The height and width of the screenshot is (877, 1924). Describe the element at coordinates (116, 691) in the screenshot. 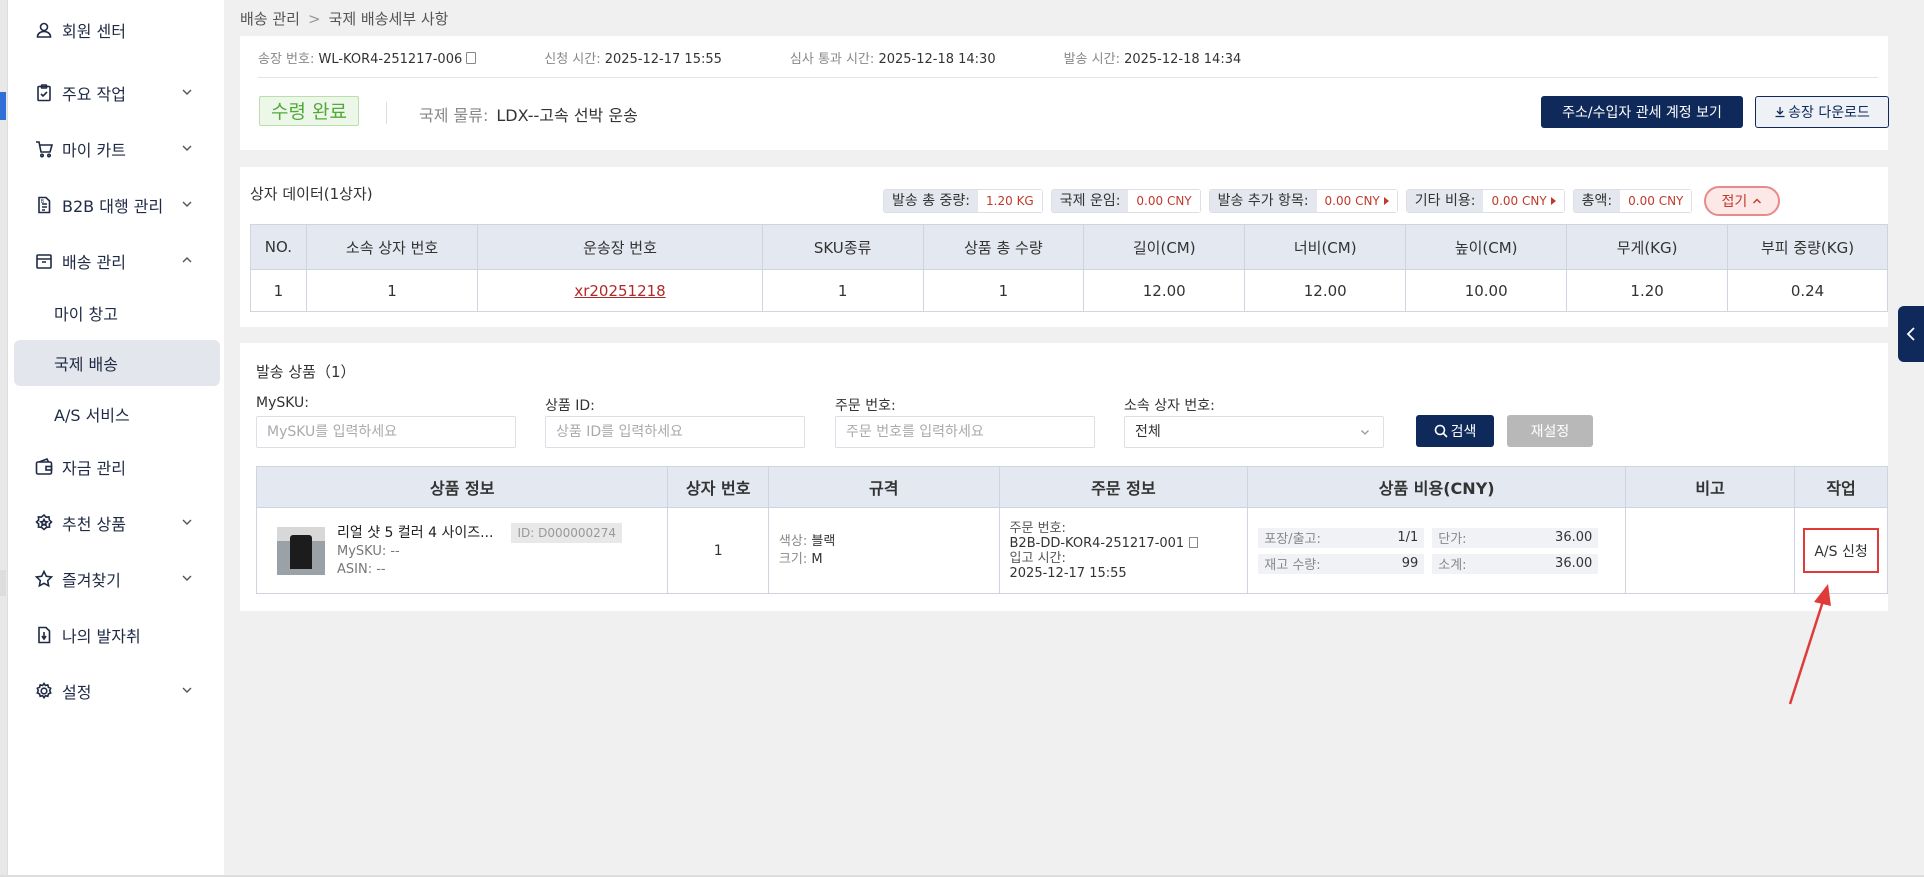

I see `sidebar-item-settings: 설정` at that location.